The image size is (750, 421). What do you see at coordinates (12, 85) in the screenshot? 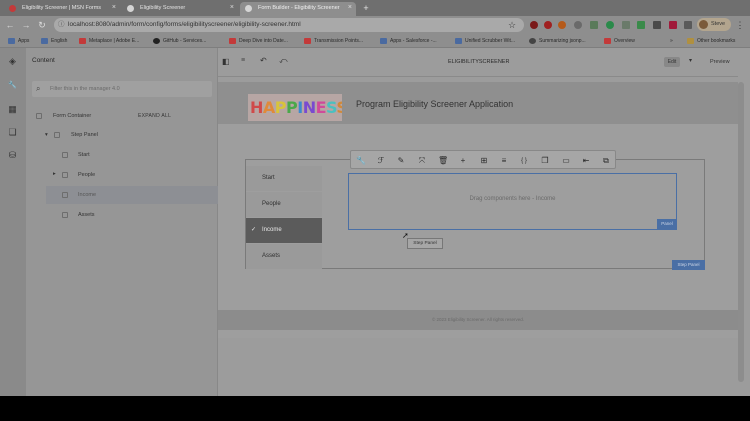
I see `tools-icon: 🔧` at bounding box center [12, 85].